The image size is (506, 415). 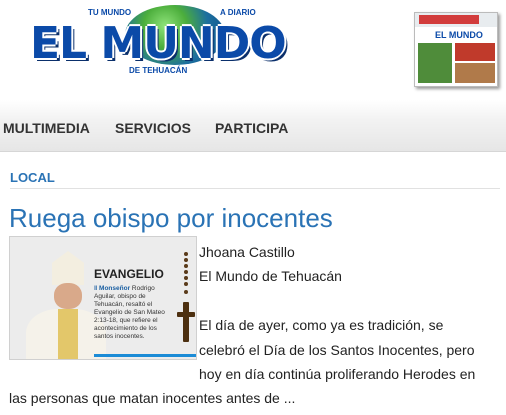 I want to click on site-logo: TU MUNDO A DIARIO EL MUNDO DE TEHUACÁN, so click(x=165, y=40).